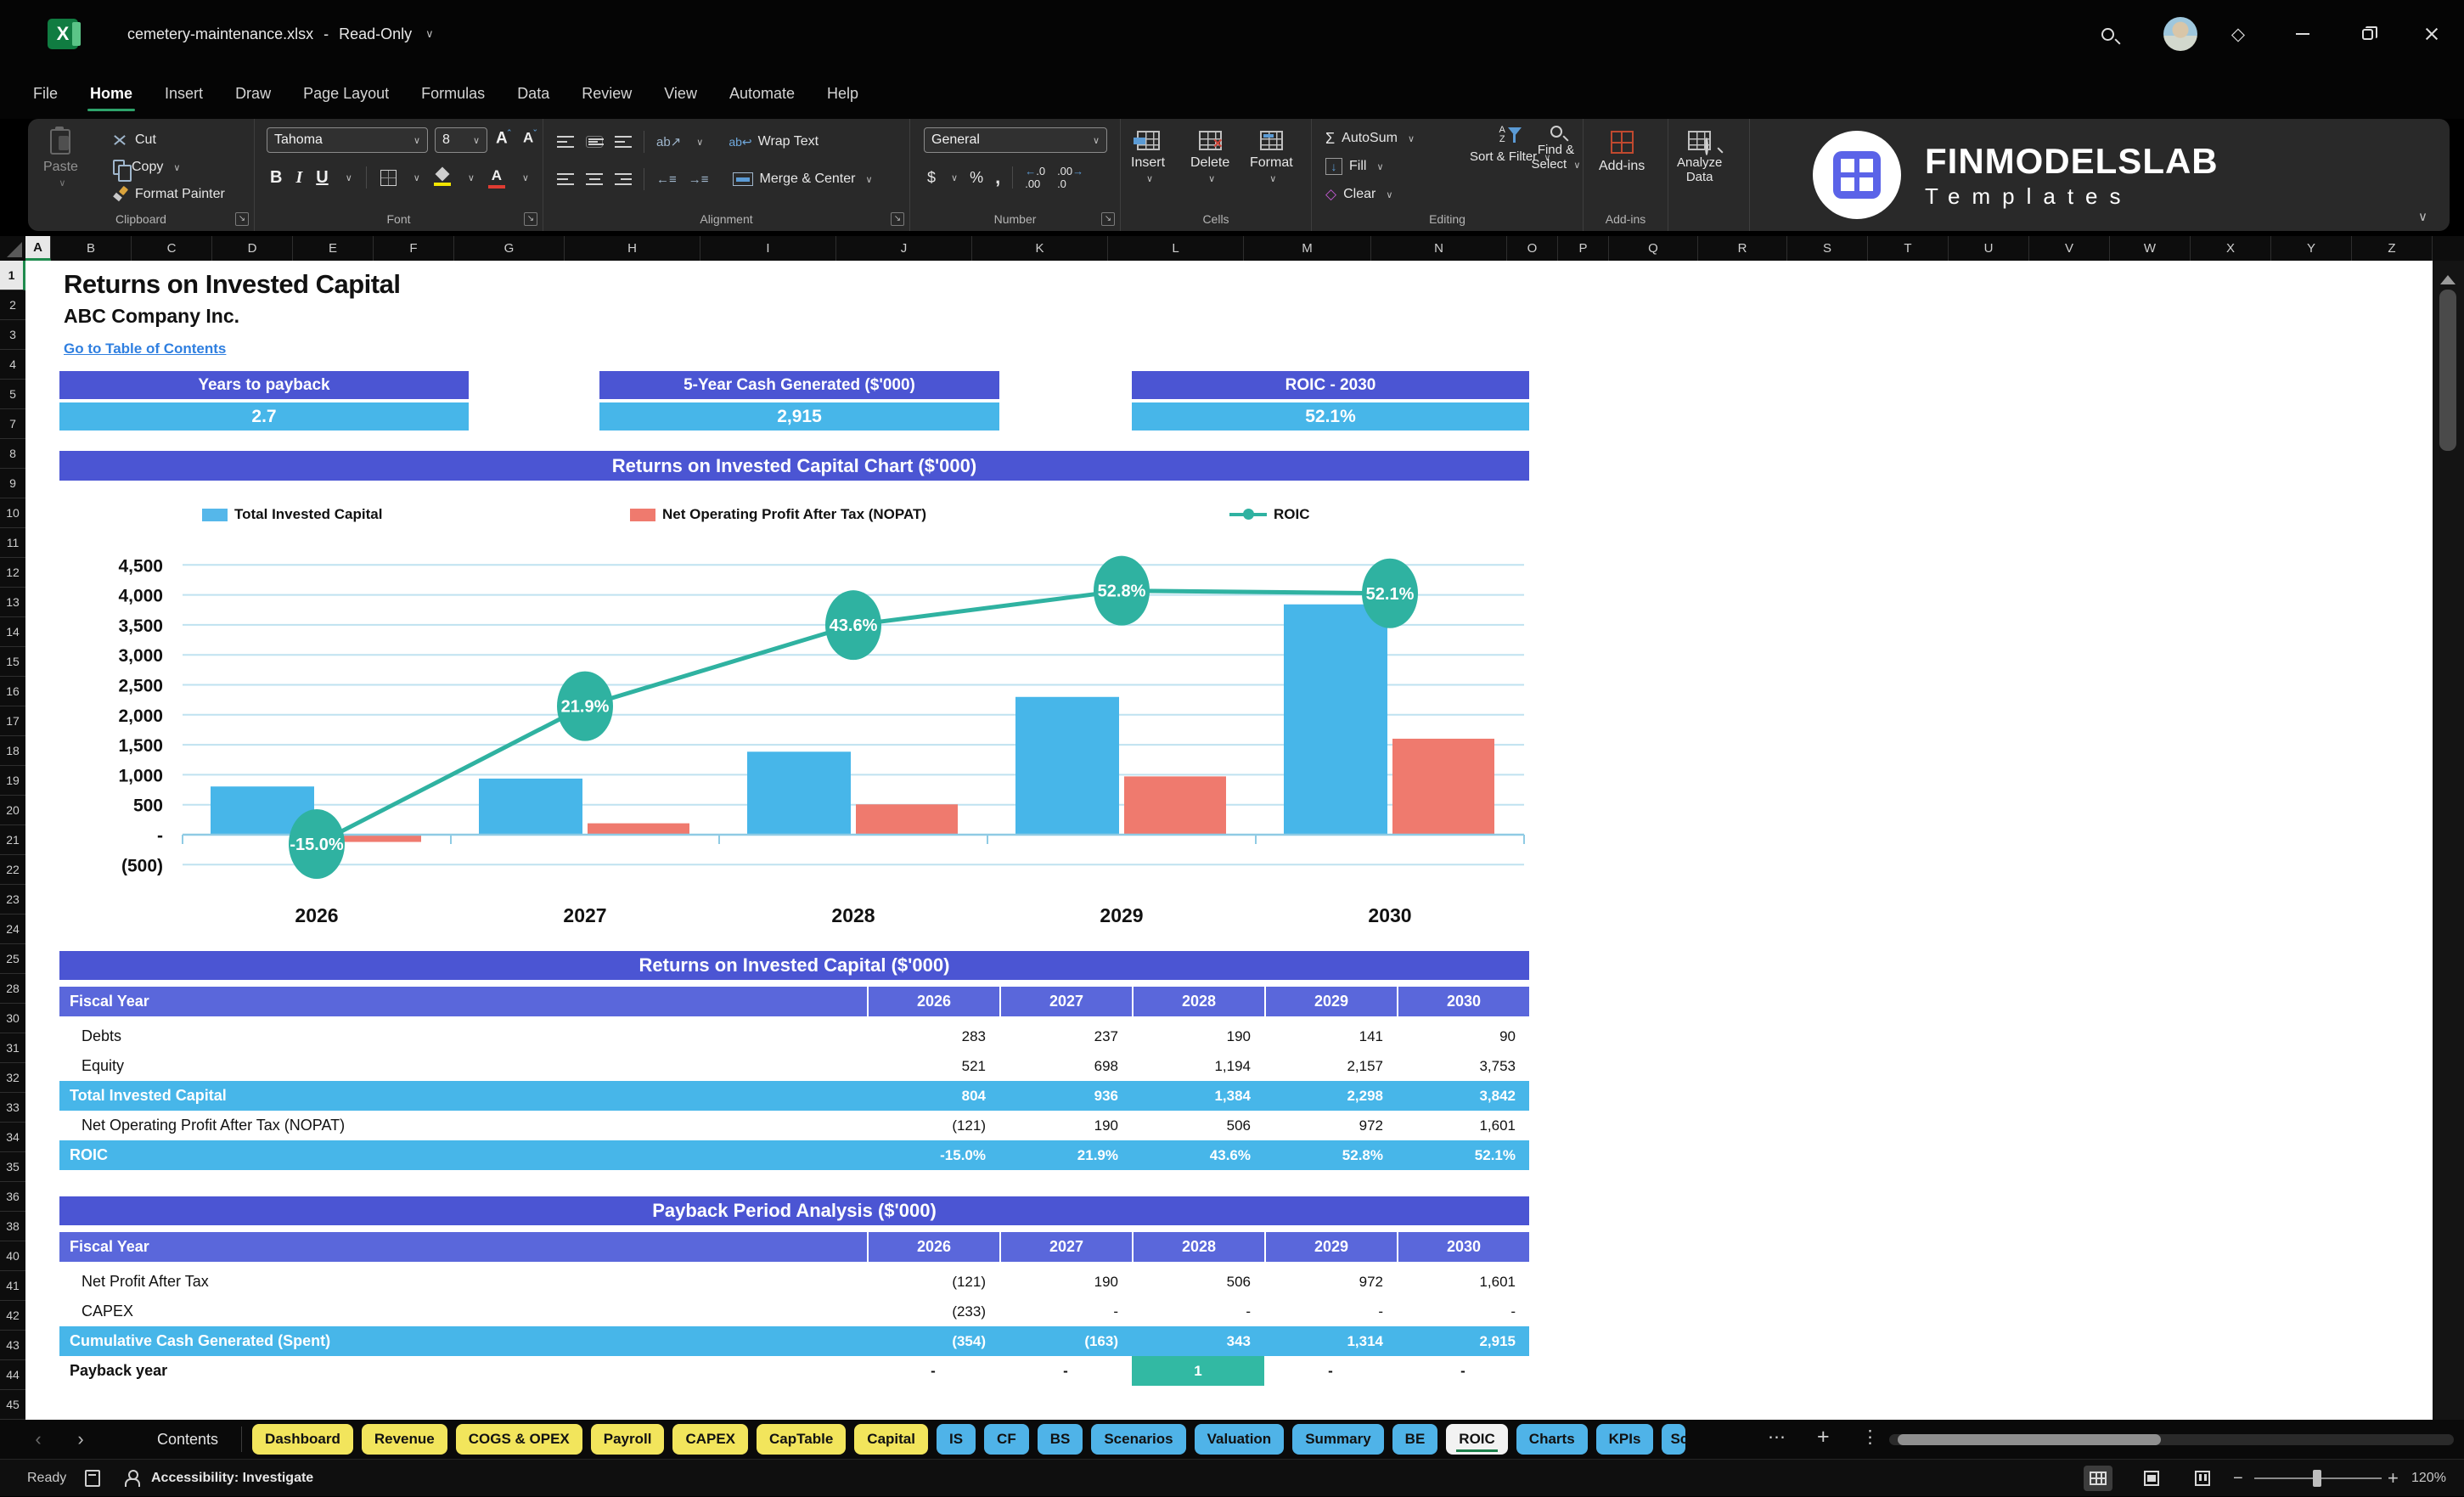  What do you see at coordinates (2029, 1439) in the screenshot?
I see `horizontal-scroll-thumb` at bounding box center [2029, 1439].